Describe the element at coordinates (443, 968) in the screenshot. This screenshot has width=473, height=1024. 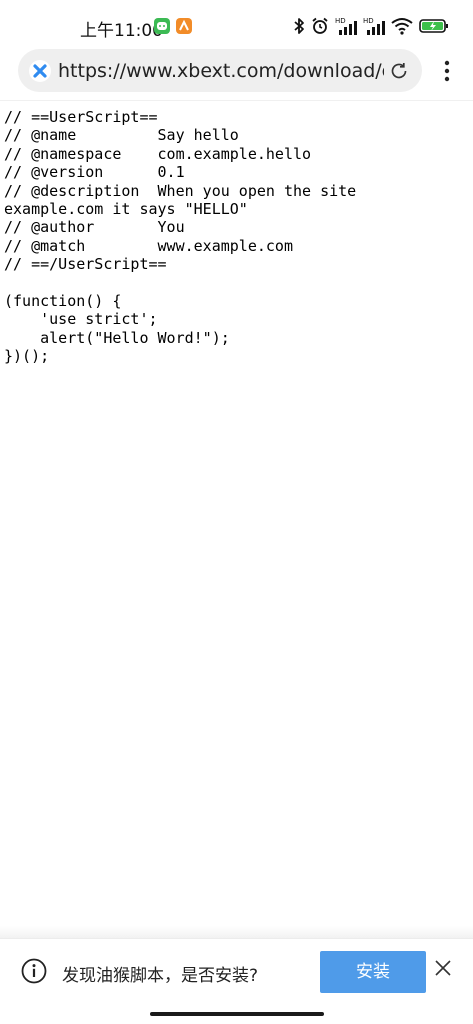
I see `close-icon` at that location.